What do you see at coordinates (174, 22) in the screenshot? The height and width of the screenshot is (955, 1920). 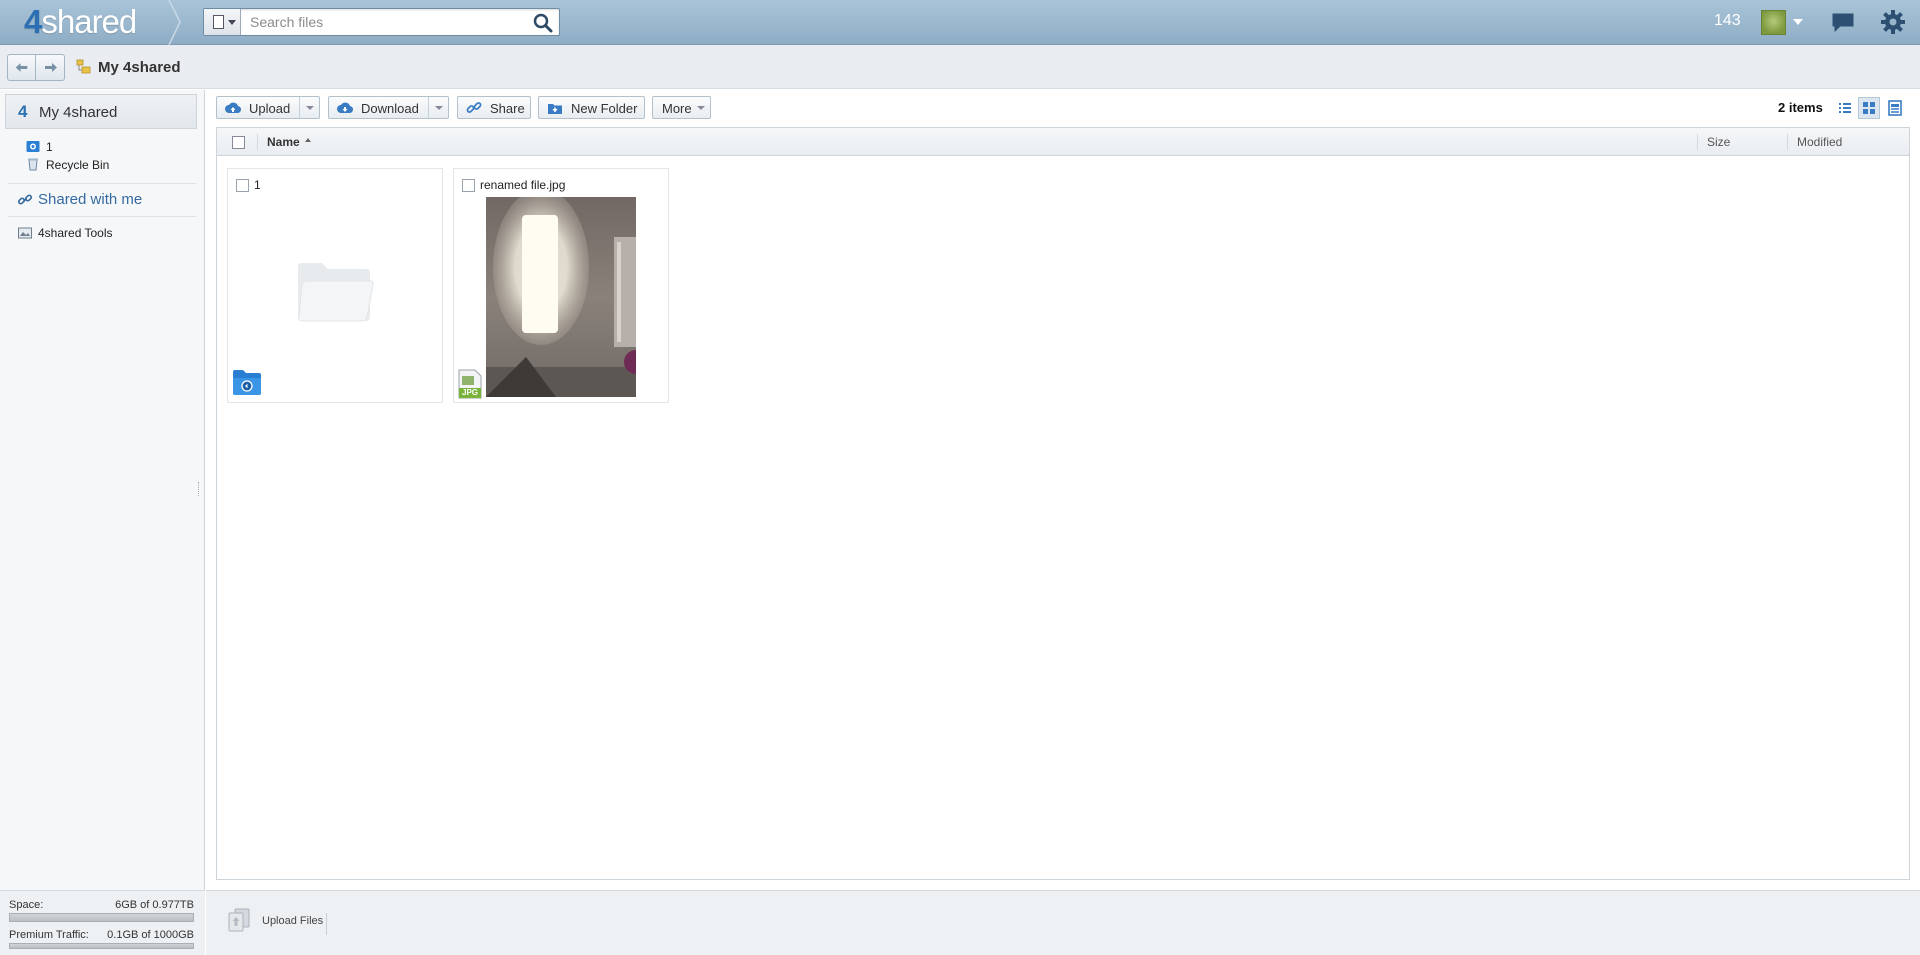 I see `header-divider` at bounding box center [174, 22].